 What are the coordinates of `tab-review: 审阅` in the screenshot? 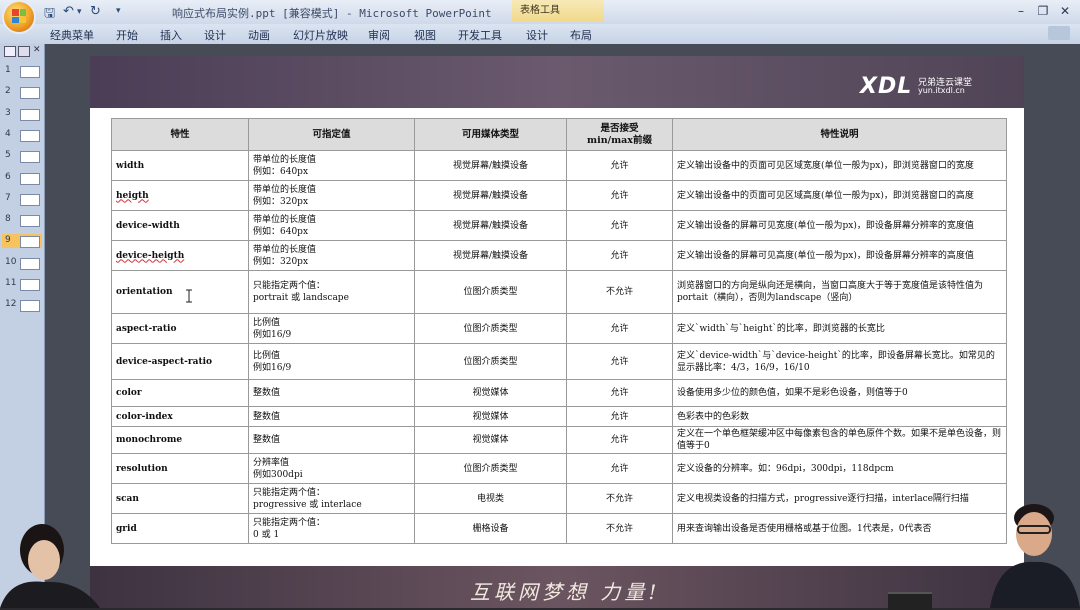 It's located at (379, 35).